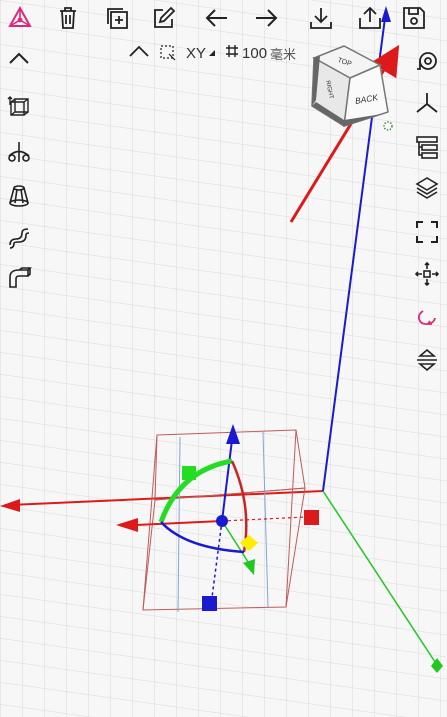  Describe the element at coordinates (232, 53) in the screenshot. I see `grid-icon` at that location.